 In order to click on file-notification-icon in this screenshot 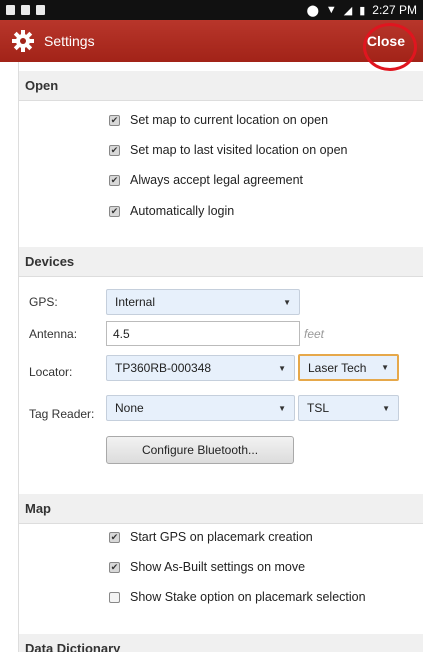, I will do `click(25, 10)`.